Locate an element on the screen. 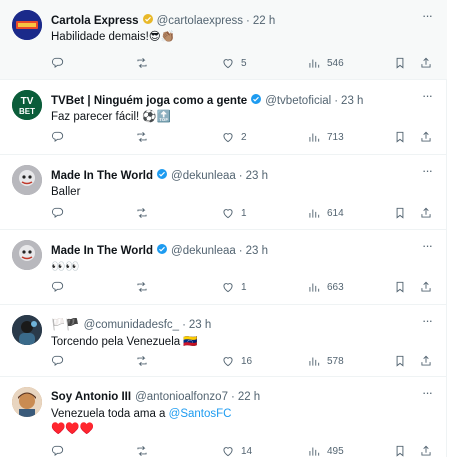 Image resolution: width=458 pixels, height=457 pixels. tweet-text: Torcendo pela Venezuela 🇻🇪 is located at coordinates (124, 342).